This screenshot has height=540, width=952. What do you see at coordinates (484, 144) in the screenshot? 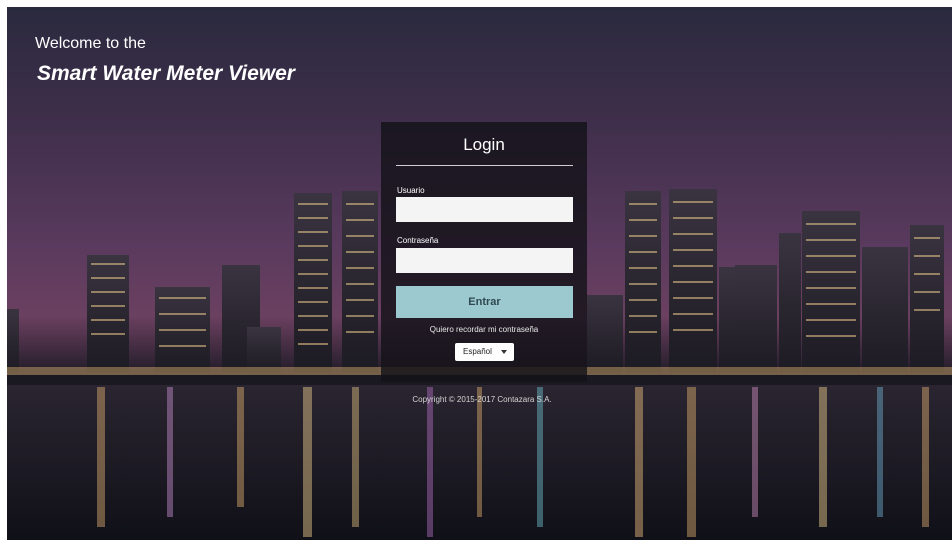
I see `login-title: Login` at bounding box center [484, 144].